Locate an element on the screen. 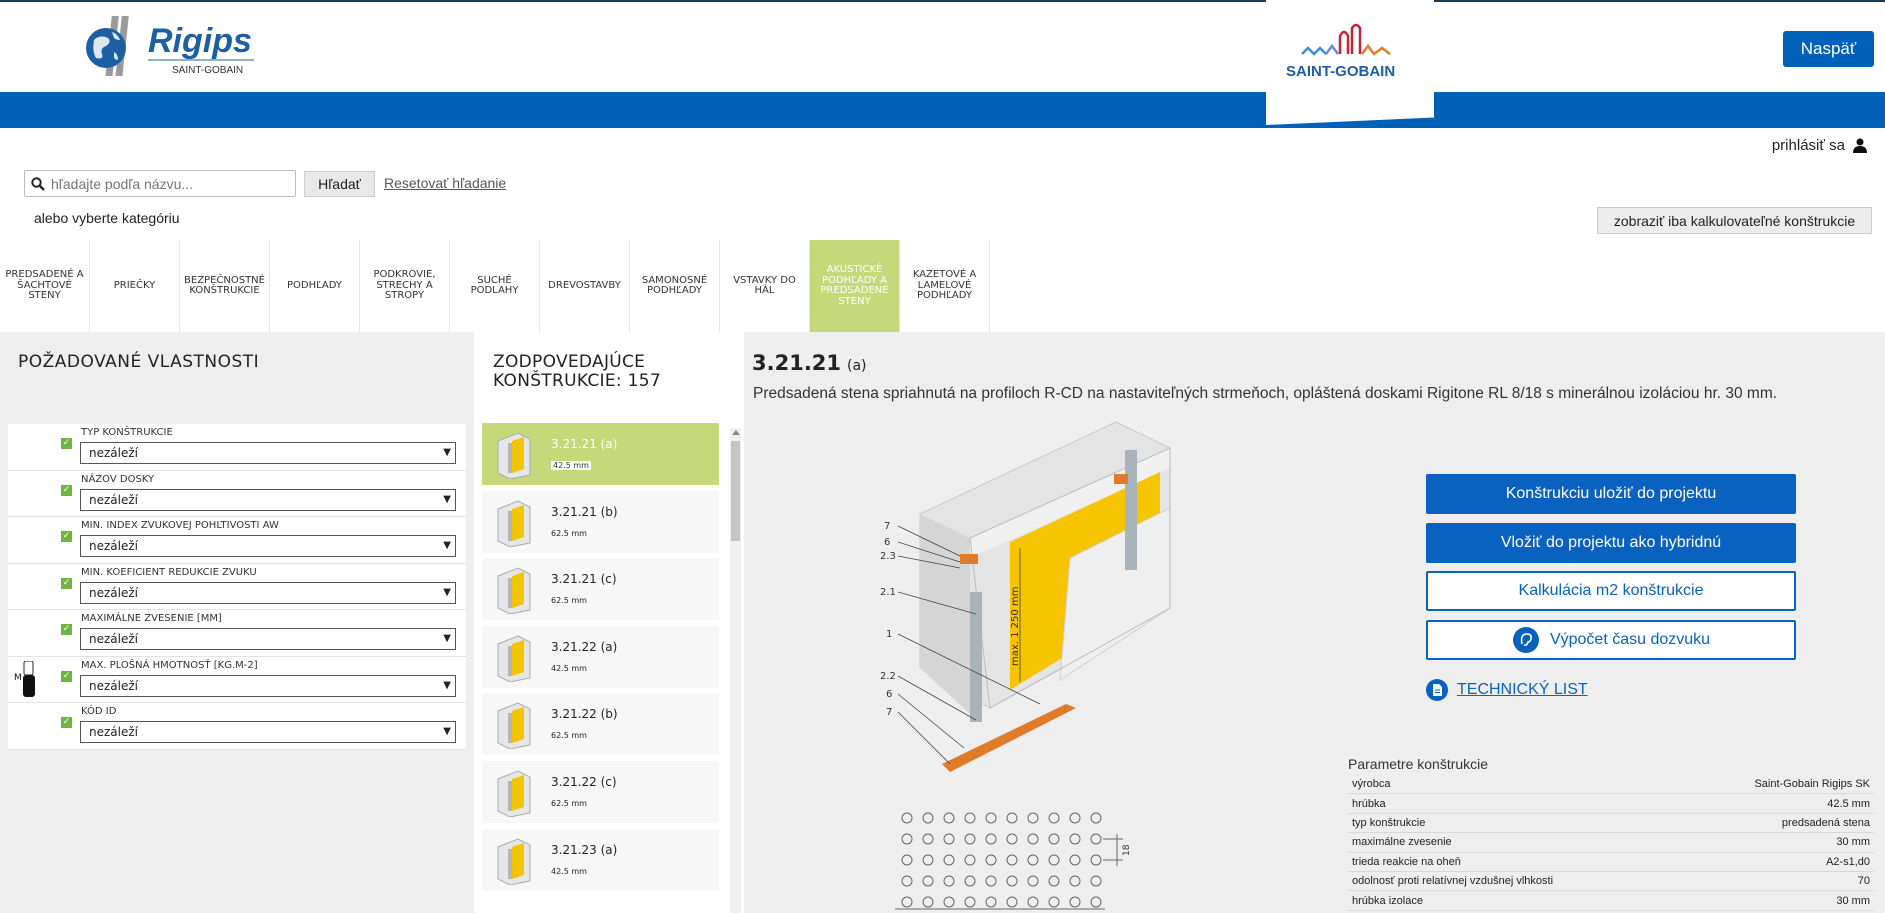 Image resolution: width=1885 pixels, height=913 pixels. construction-name: 3.21.21 (c) is located at coordinates (584, 579).